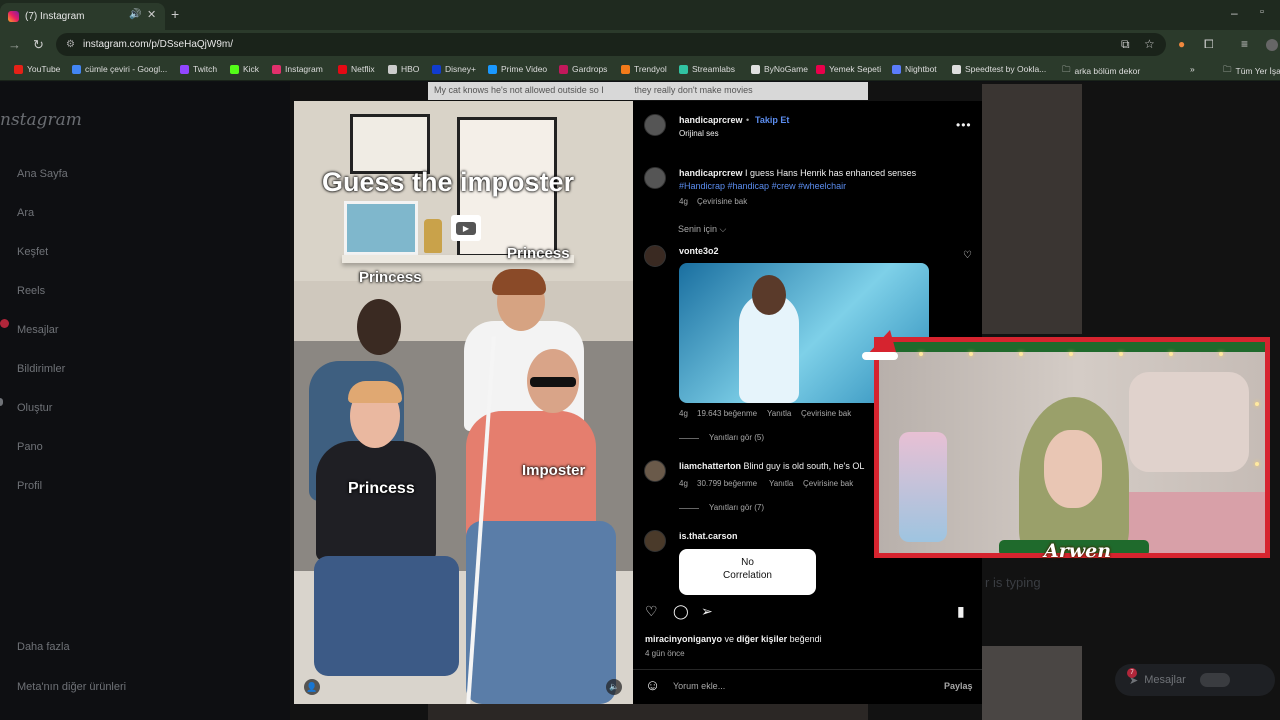 The image size is (1280, 720). I want to click on light-icon, so click(1021, 354).